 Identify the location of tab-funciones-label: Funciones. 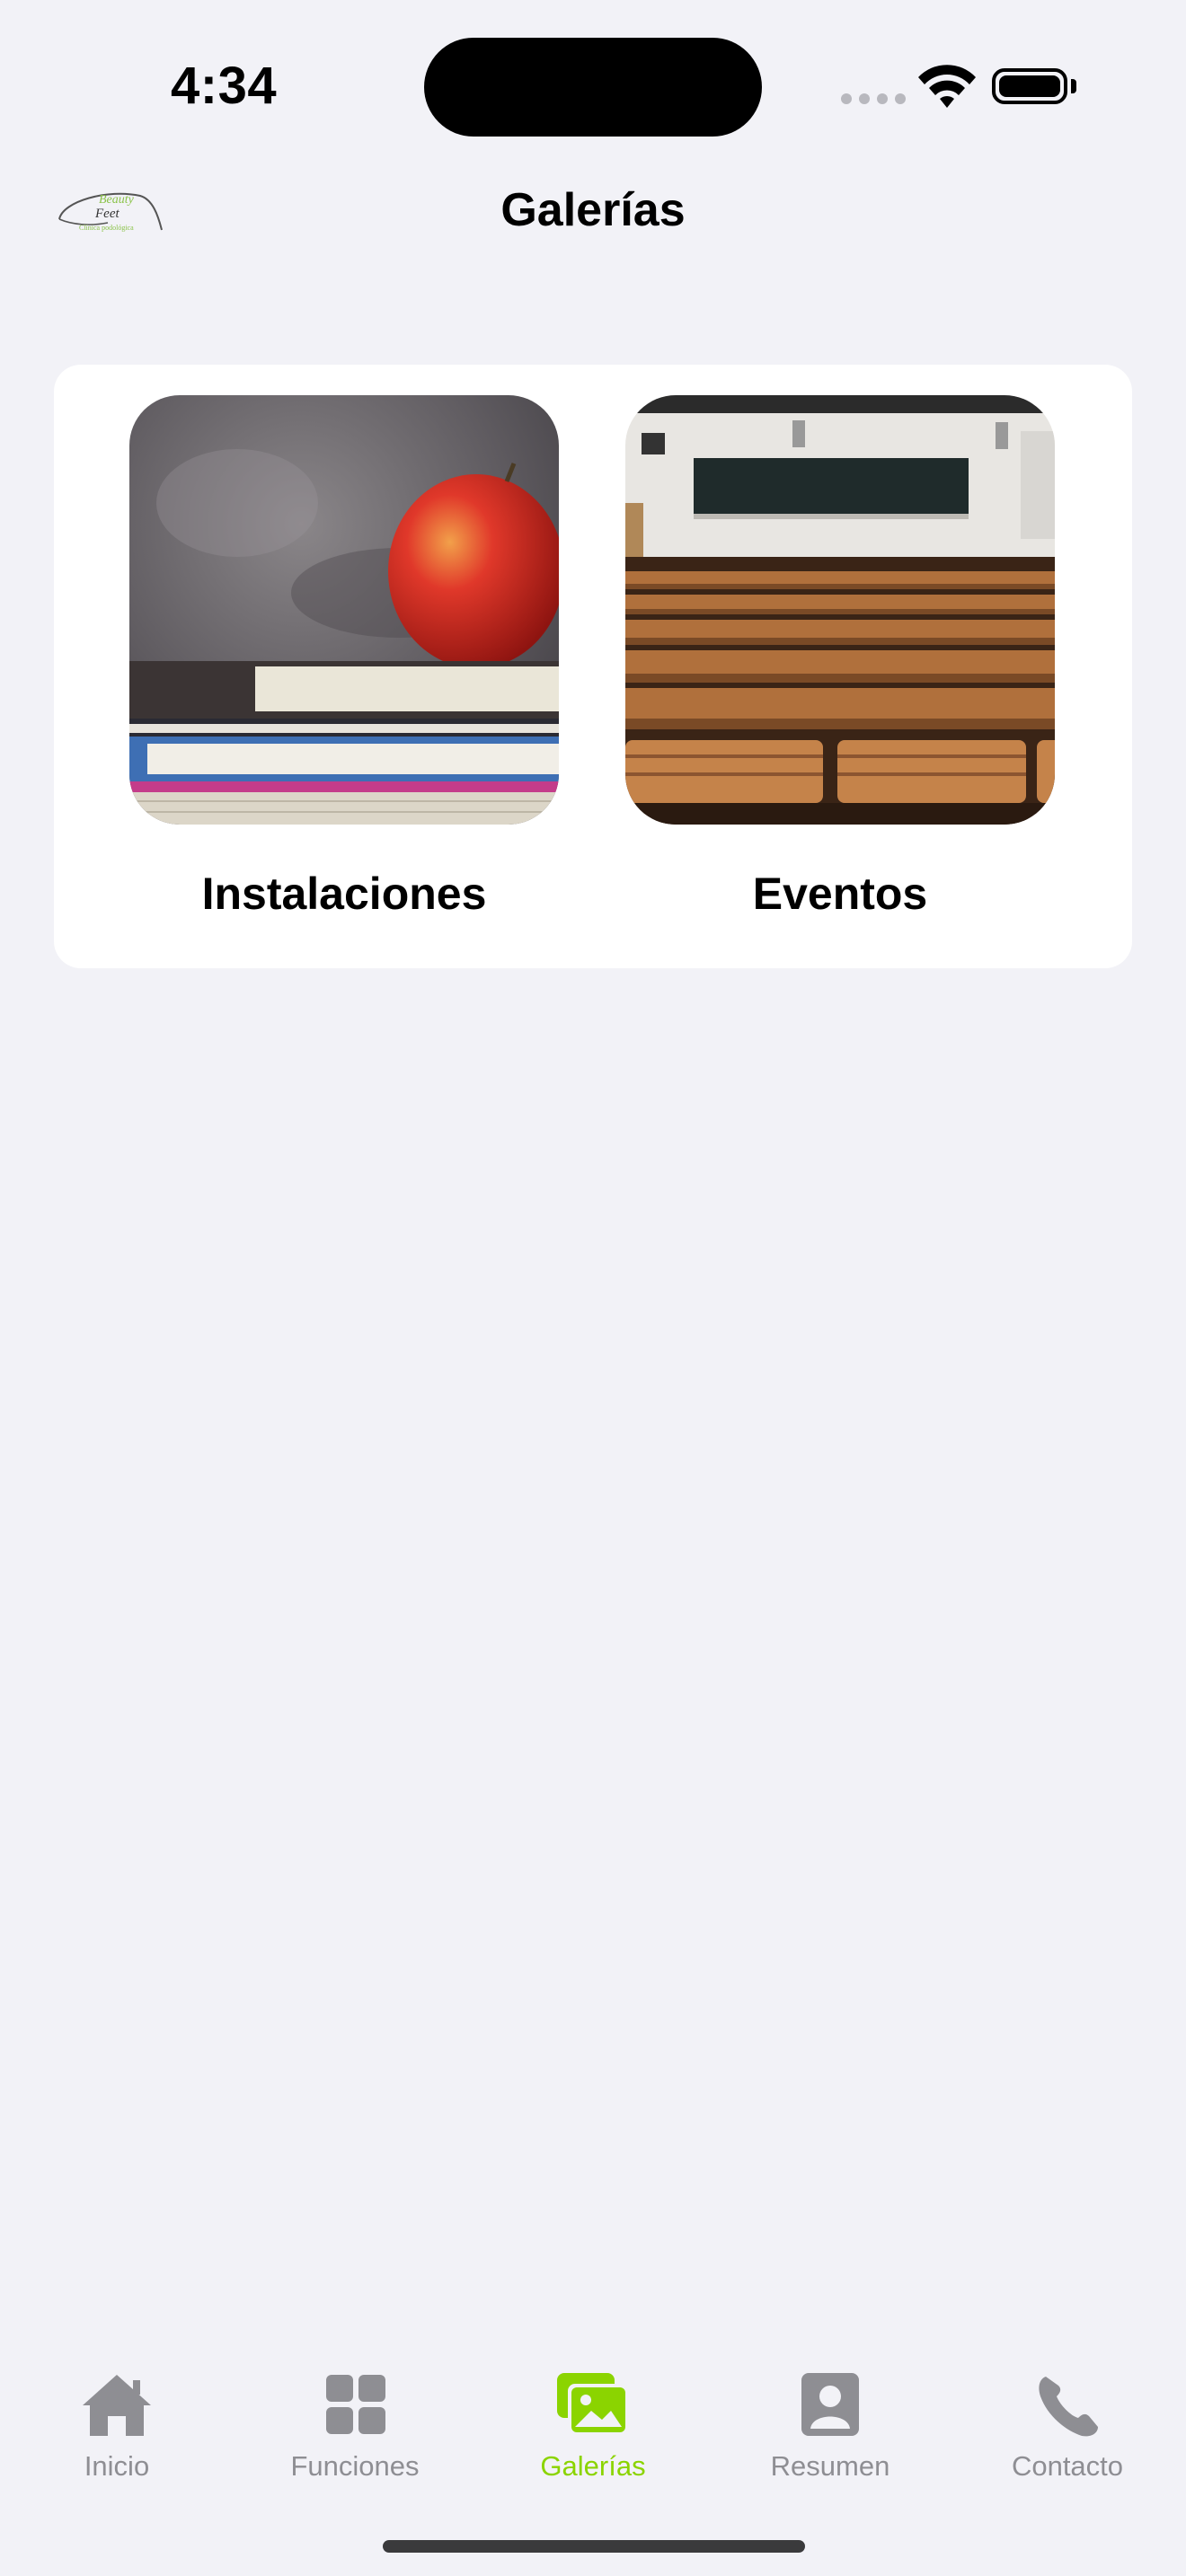
(355, 2466).